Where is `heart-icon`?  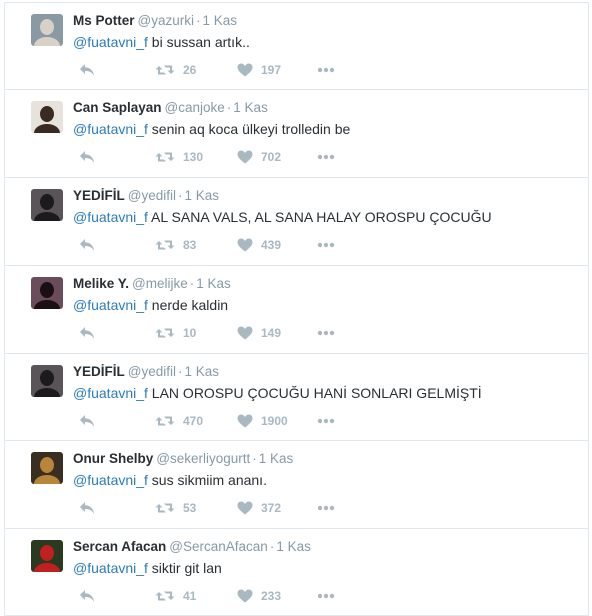
heart-icon is located at coordinates (245, 245).